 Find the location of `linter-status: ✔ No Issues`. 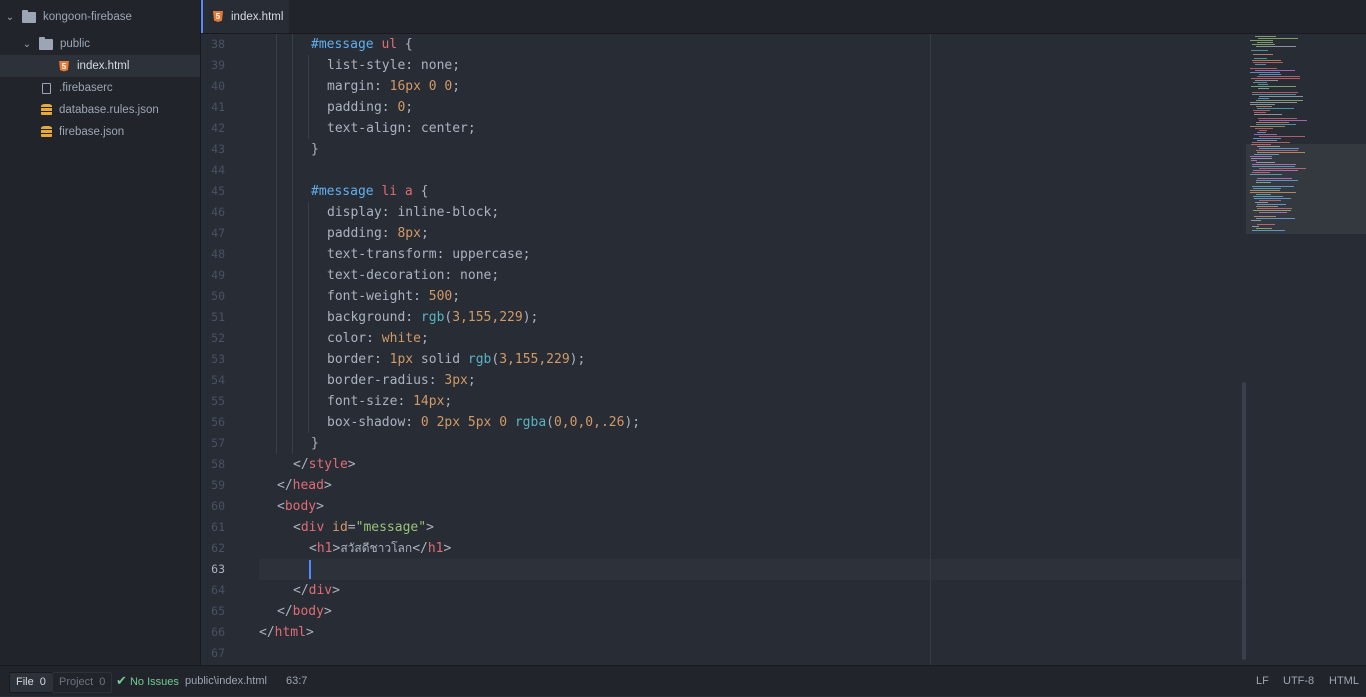

linter-status: ✔ No Issues is located at coordinates (147, 681).